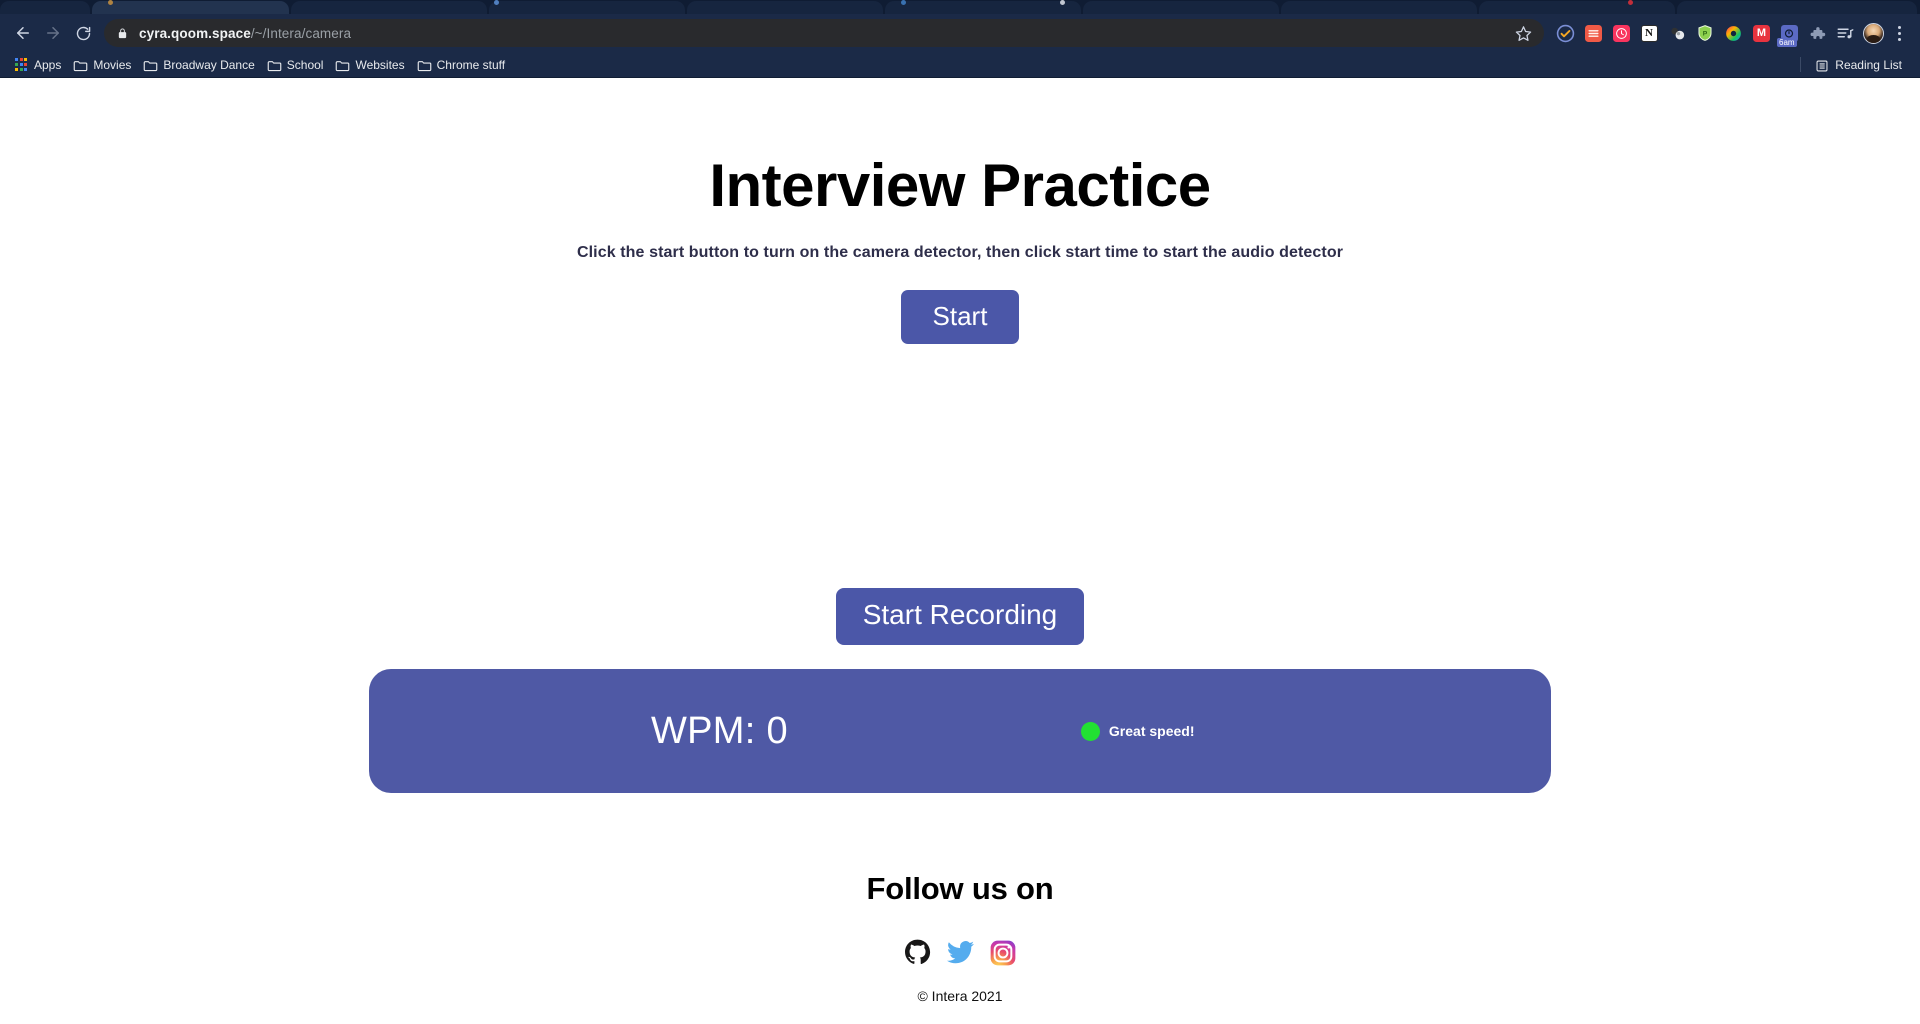 The image size is (1920, 1024). What do you see at coordinates (301, 33) in the screenshot?
I see `url-path: /~/Intera/camera` at bounding box center [301, 33].